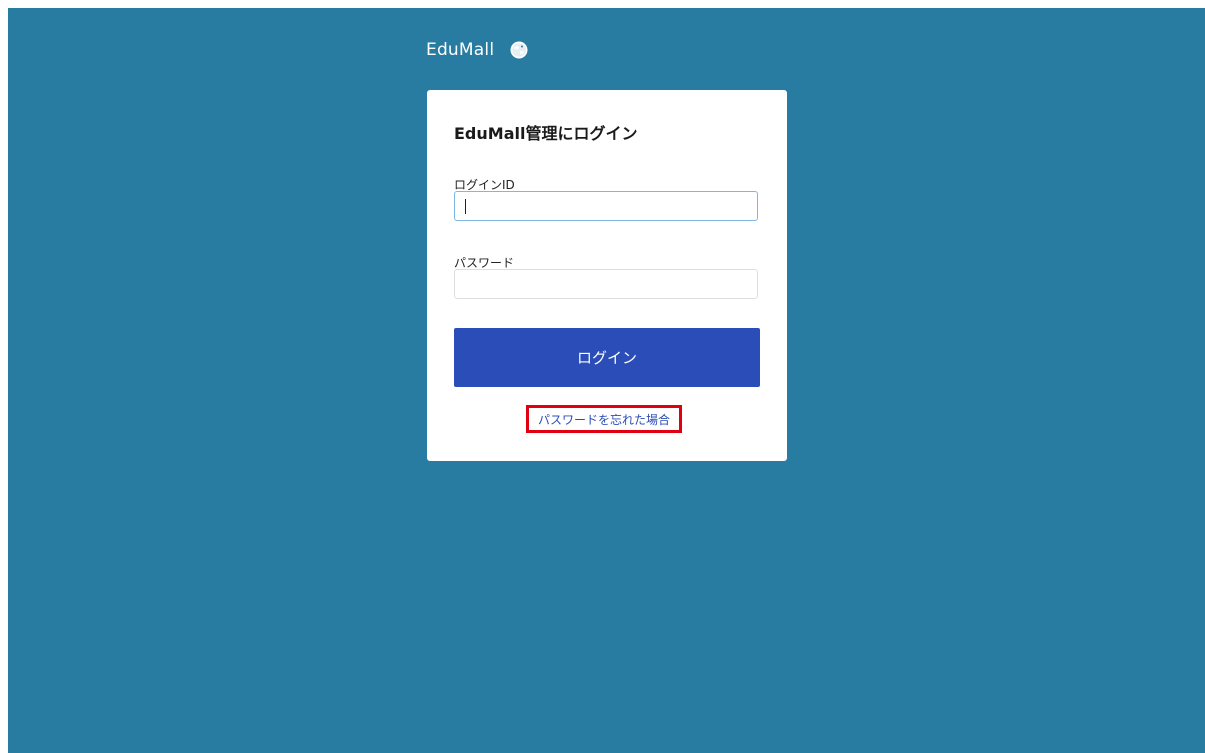  I want to click on globe-icon, so click(519, 50).